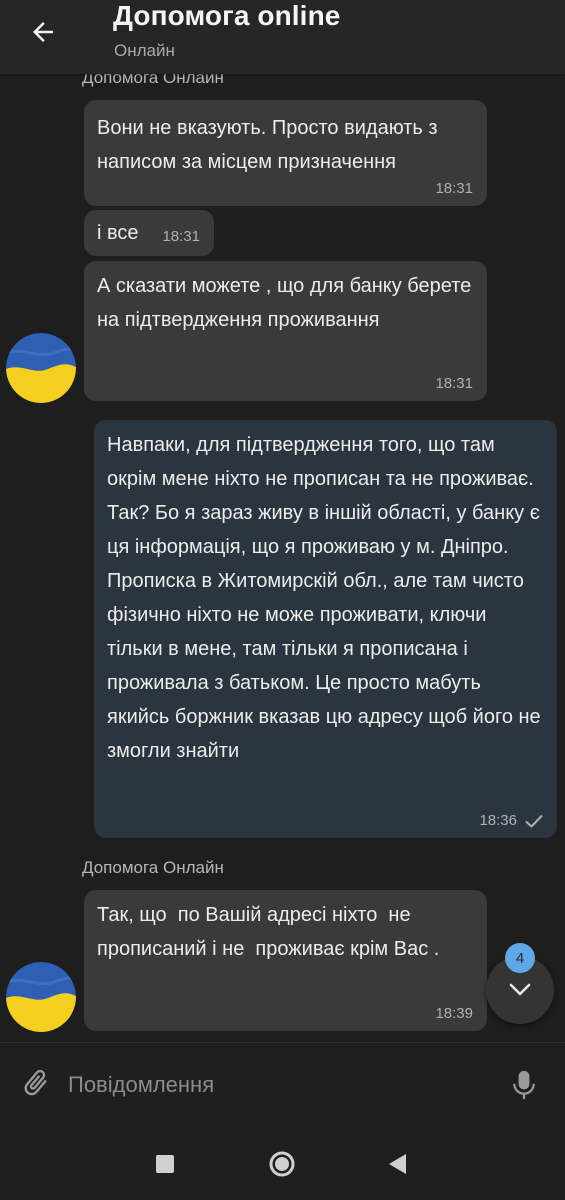 The width and height of the screenshot is (565, 1200). What do you see at coordinates (149, 233) in the screenshot?
I see `incoming-message: і все 18:31` at bounding box center [149, 233].